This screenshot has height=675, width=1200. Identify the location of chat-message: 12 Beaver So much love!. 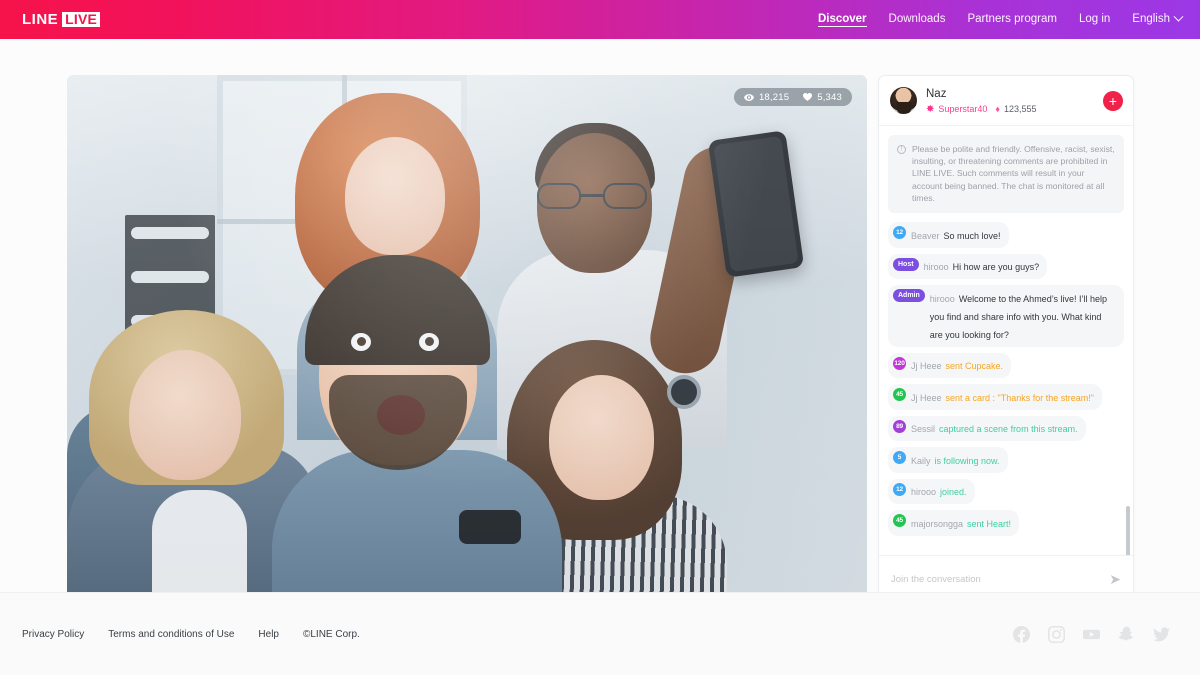
(1006, 235).